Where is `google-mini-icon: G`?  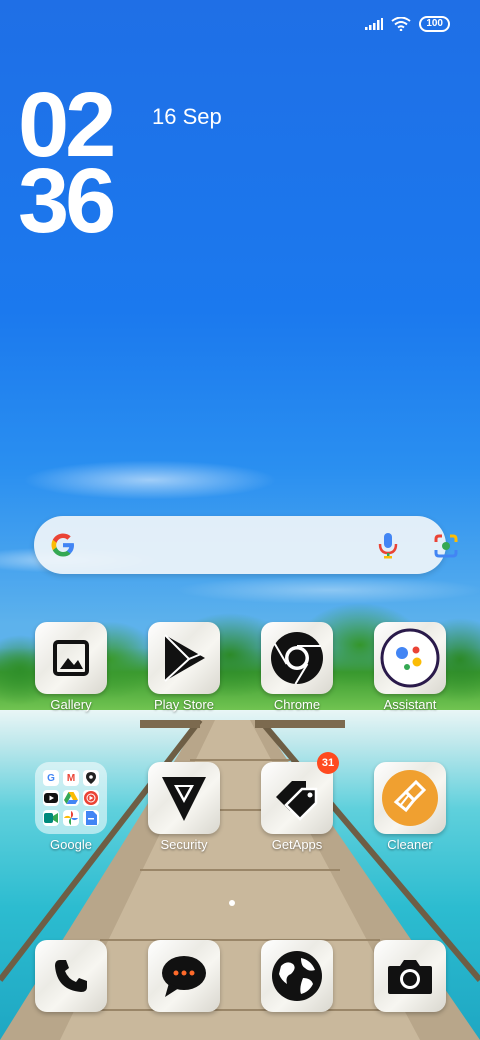 google-mini-icon: G is located at coordinates (51, 778).